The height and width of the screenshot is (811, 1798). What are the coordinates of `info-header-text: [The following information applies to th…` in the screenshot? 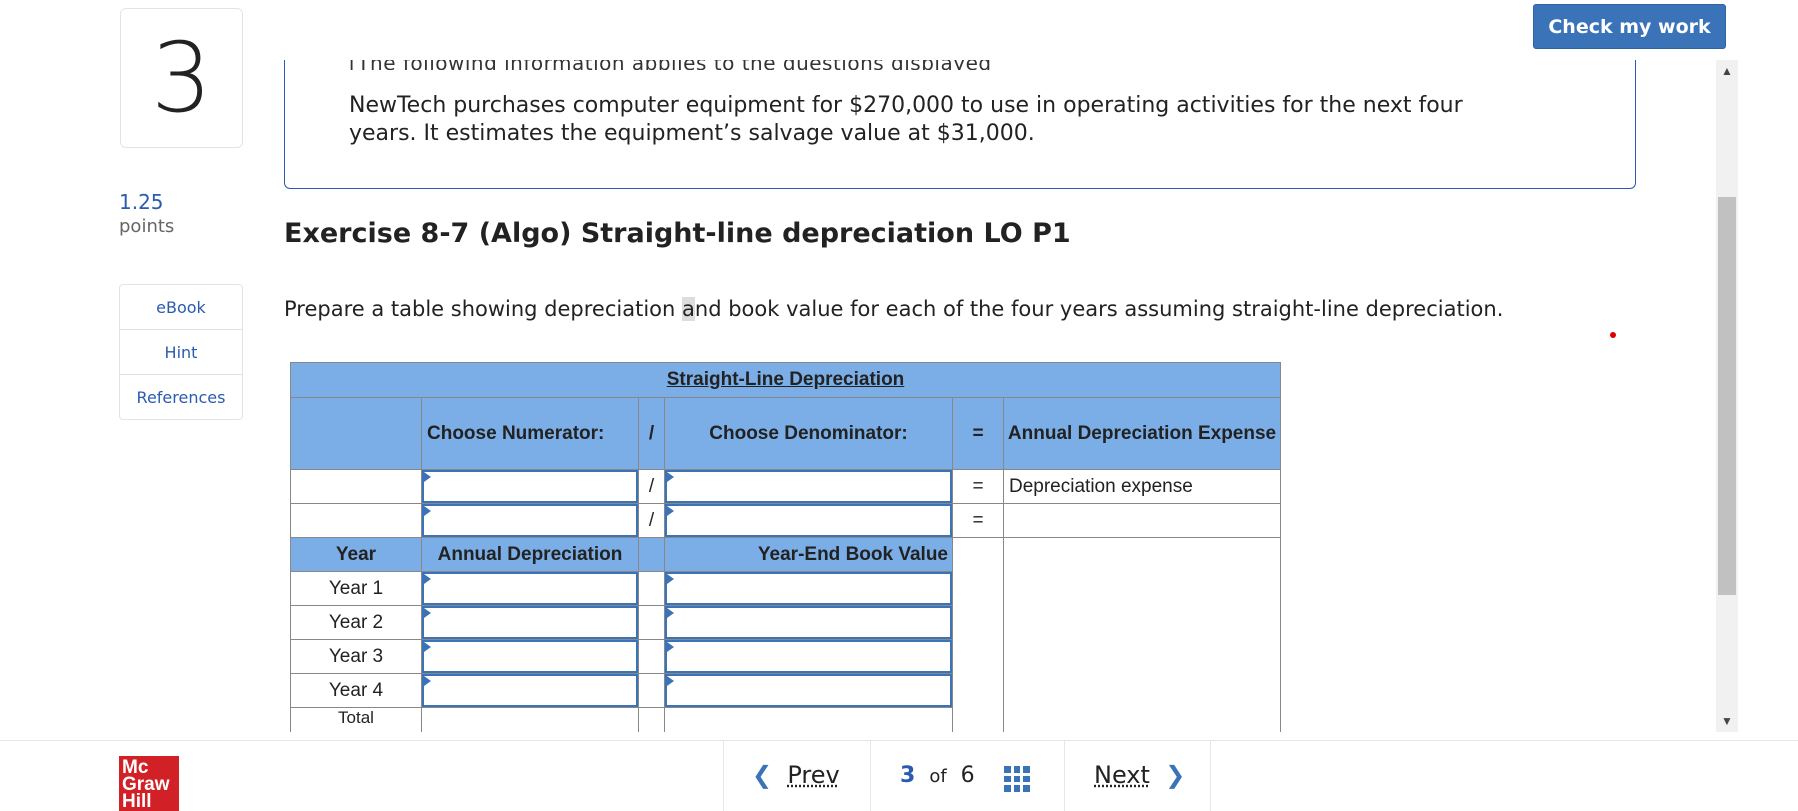 It's located at (670, 65).